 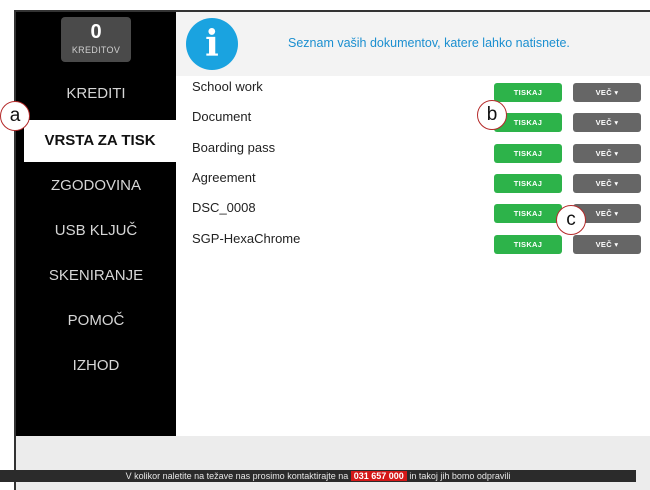 I want to click on credit-counter: 0 KREDITOV, so click(x=96, y=39).